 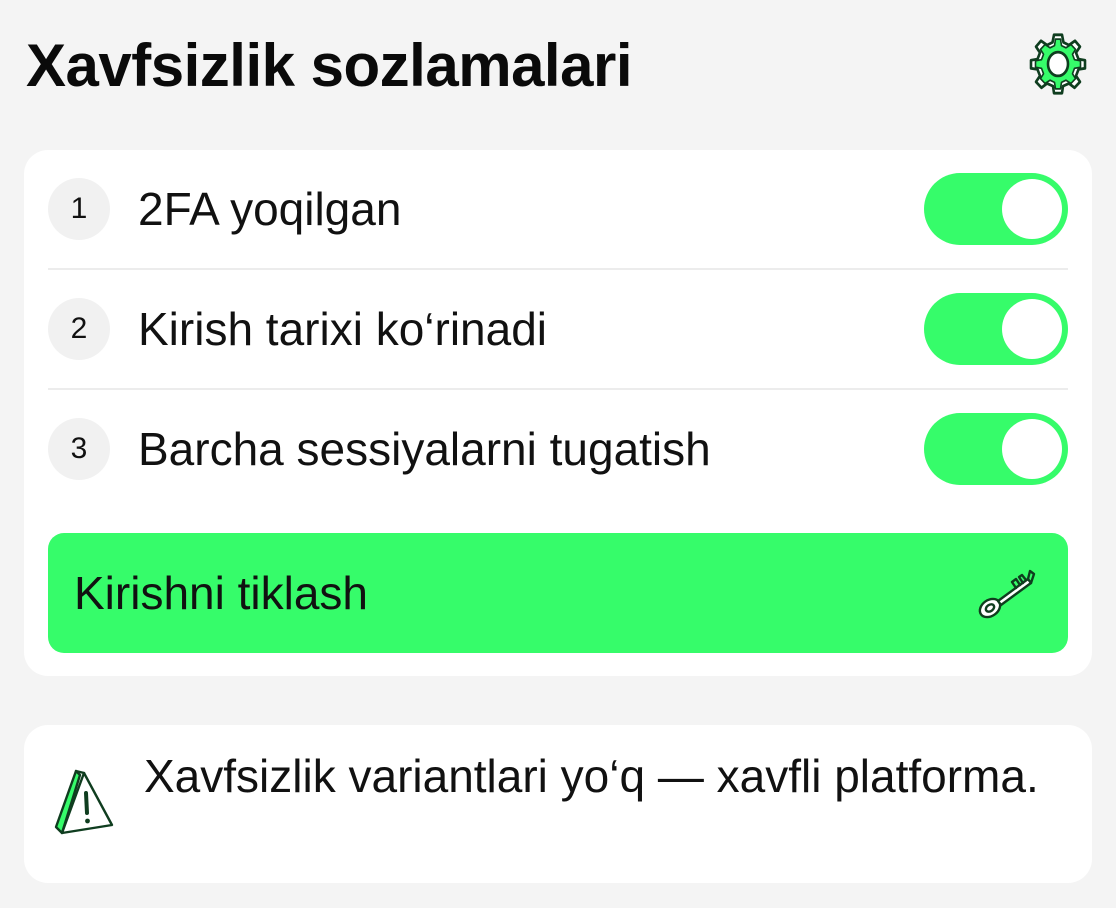 What do you see at coordinates (996, 329) in the screenshot?
I see `toggle-login-history` at bounding box center [996, 329].